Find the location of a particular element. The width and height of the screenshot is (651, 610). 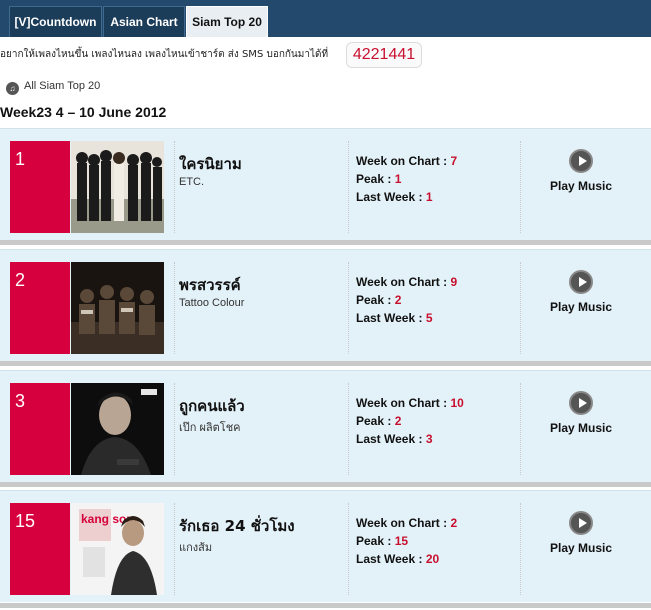

week-on-chart-stat: Week on Chart : 9 is located at coordinates (406, 282).